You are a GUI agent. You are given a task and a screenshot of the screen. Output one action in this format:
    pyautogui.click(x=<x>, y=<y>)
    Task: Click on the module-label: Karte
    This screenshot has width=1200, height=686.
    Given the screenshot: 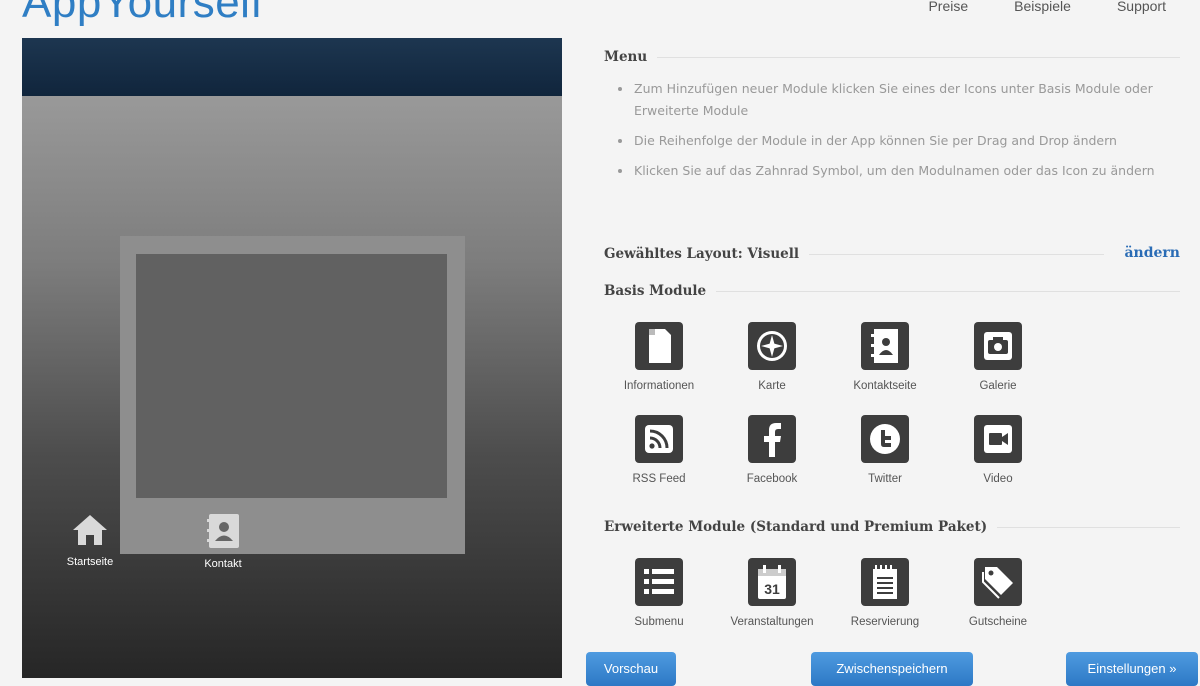 What is the action you would take?
    pyautogui.click(x=772, y=386)
    